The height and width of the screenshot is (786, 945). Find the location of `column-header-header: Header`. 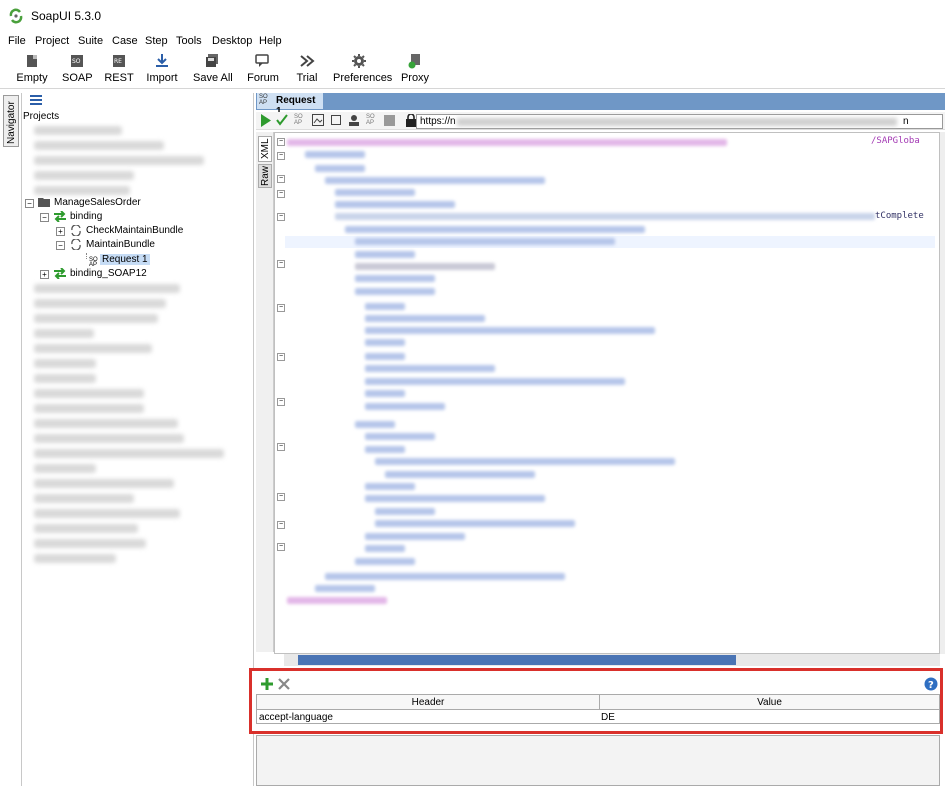

column-header-header: Header is located at coordinates (428, 702).